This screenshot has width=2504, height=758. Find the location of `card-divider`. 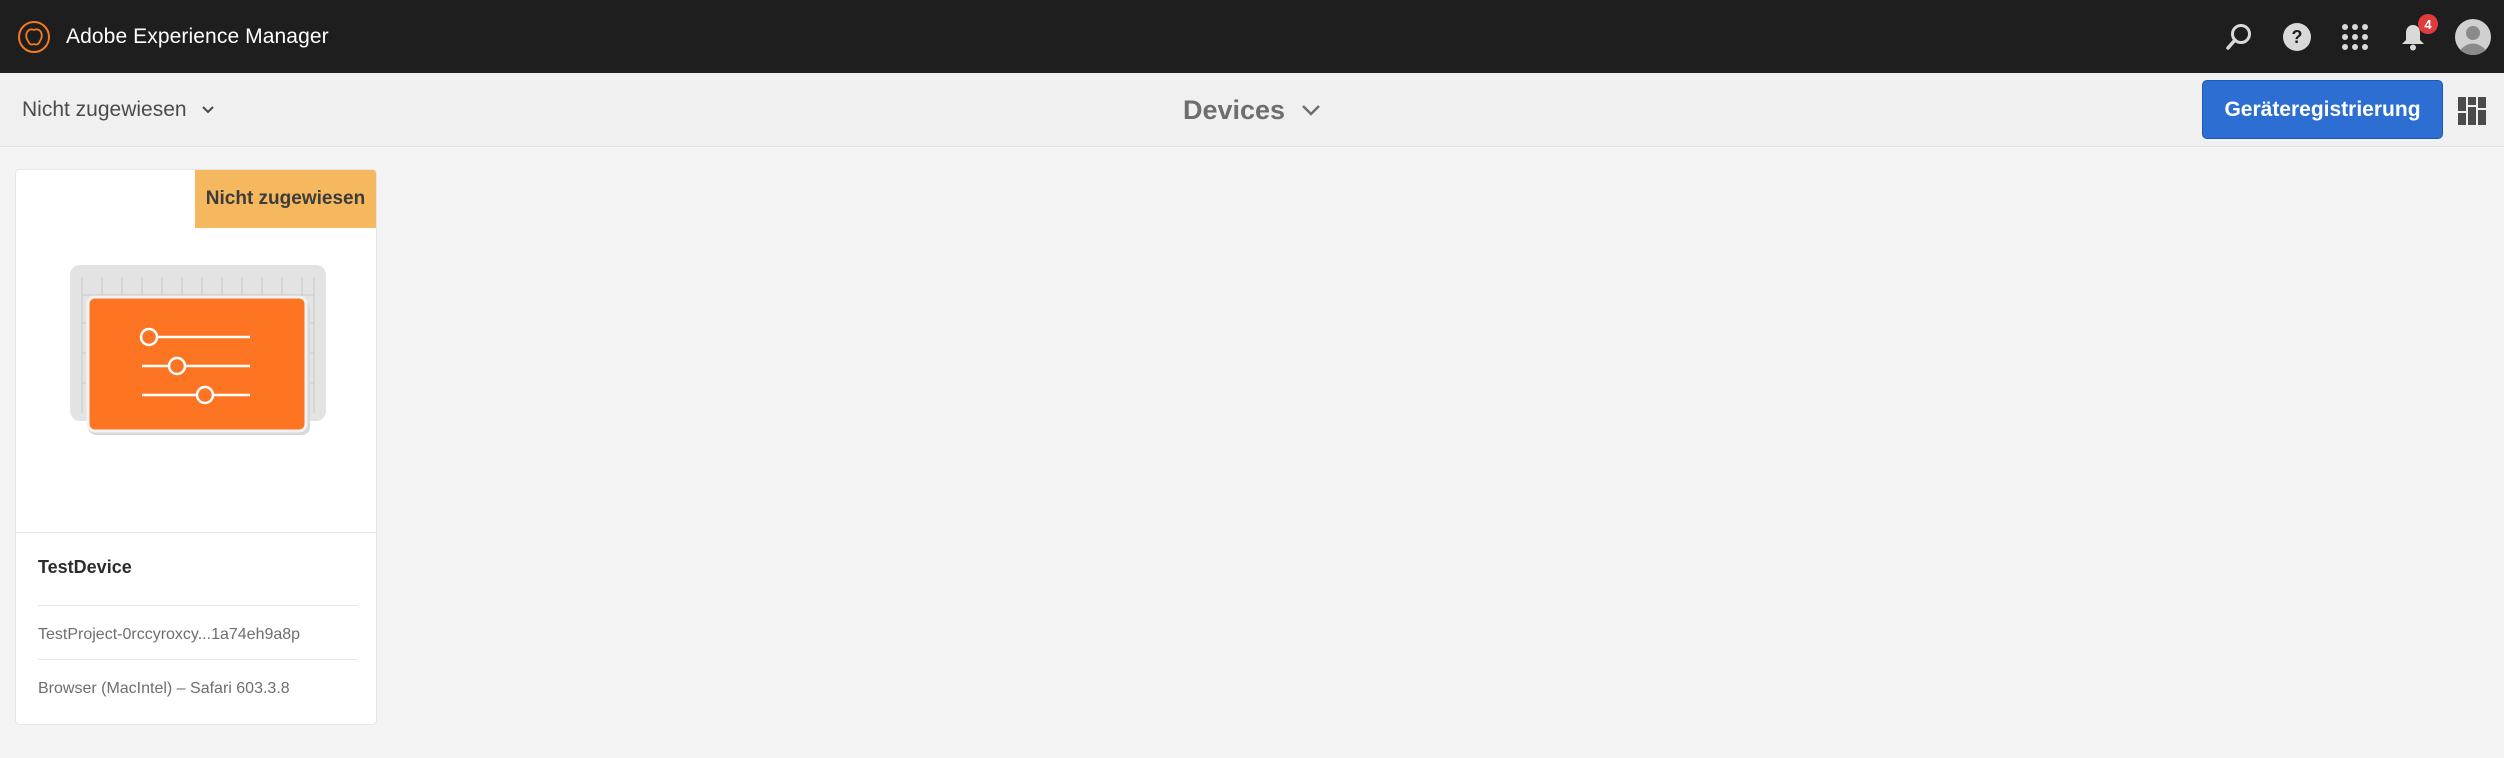

card-divider is located at coordinates (196, 532).